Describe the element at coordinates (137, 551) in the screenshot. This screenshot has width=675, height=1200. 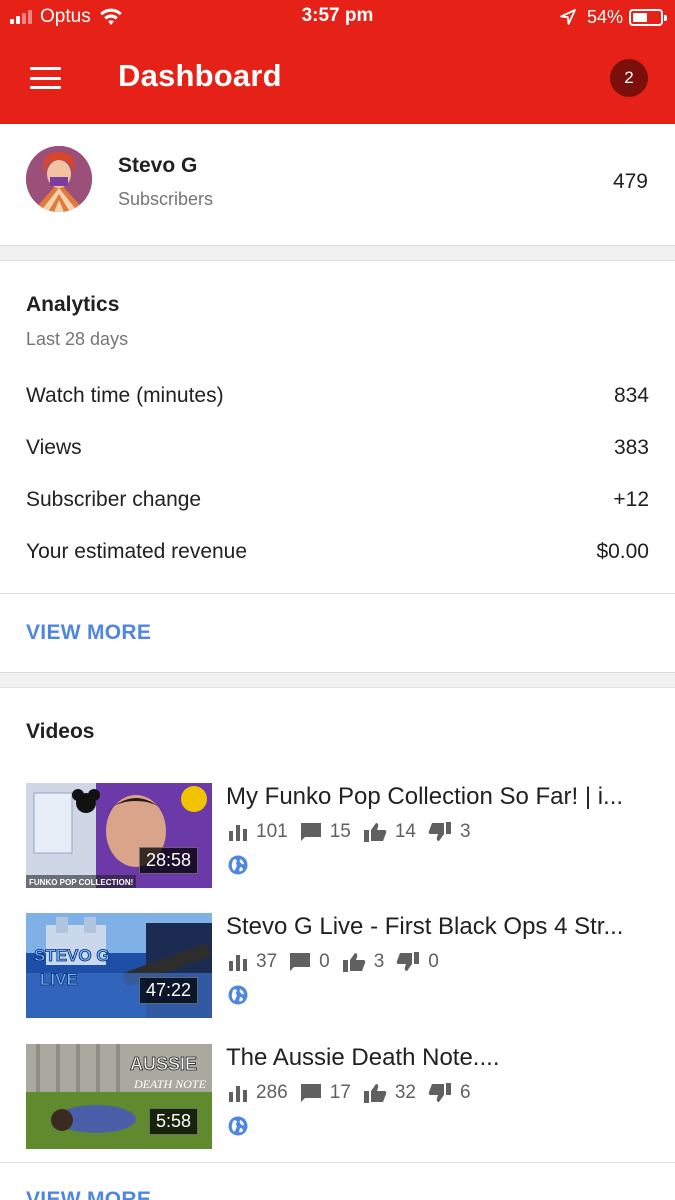
I see `metric-label: Your estimated revenue` at that location.